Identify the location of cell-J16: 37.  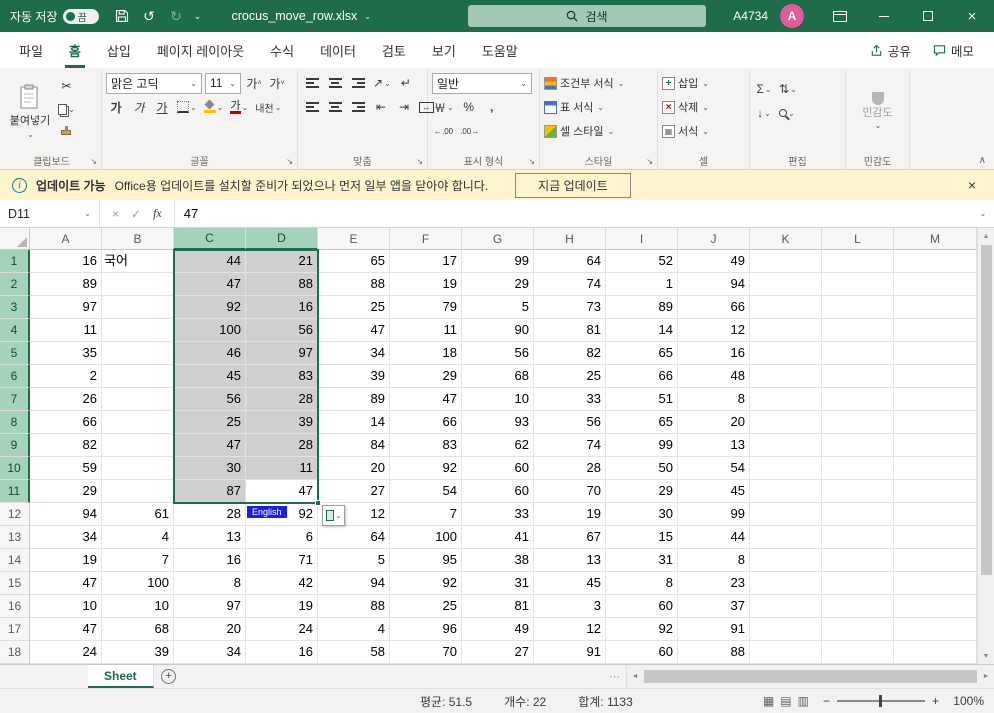
(714, 606).